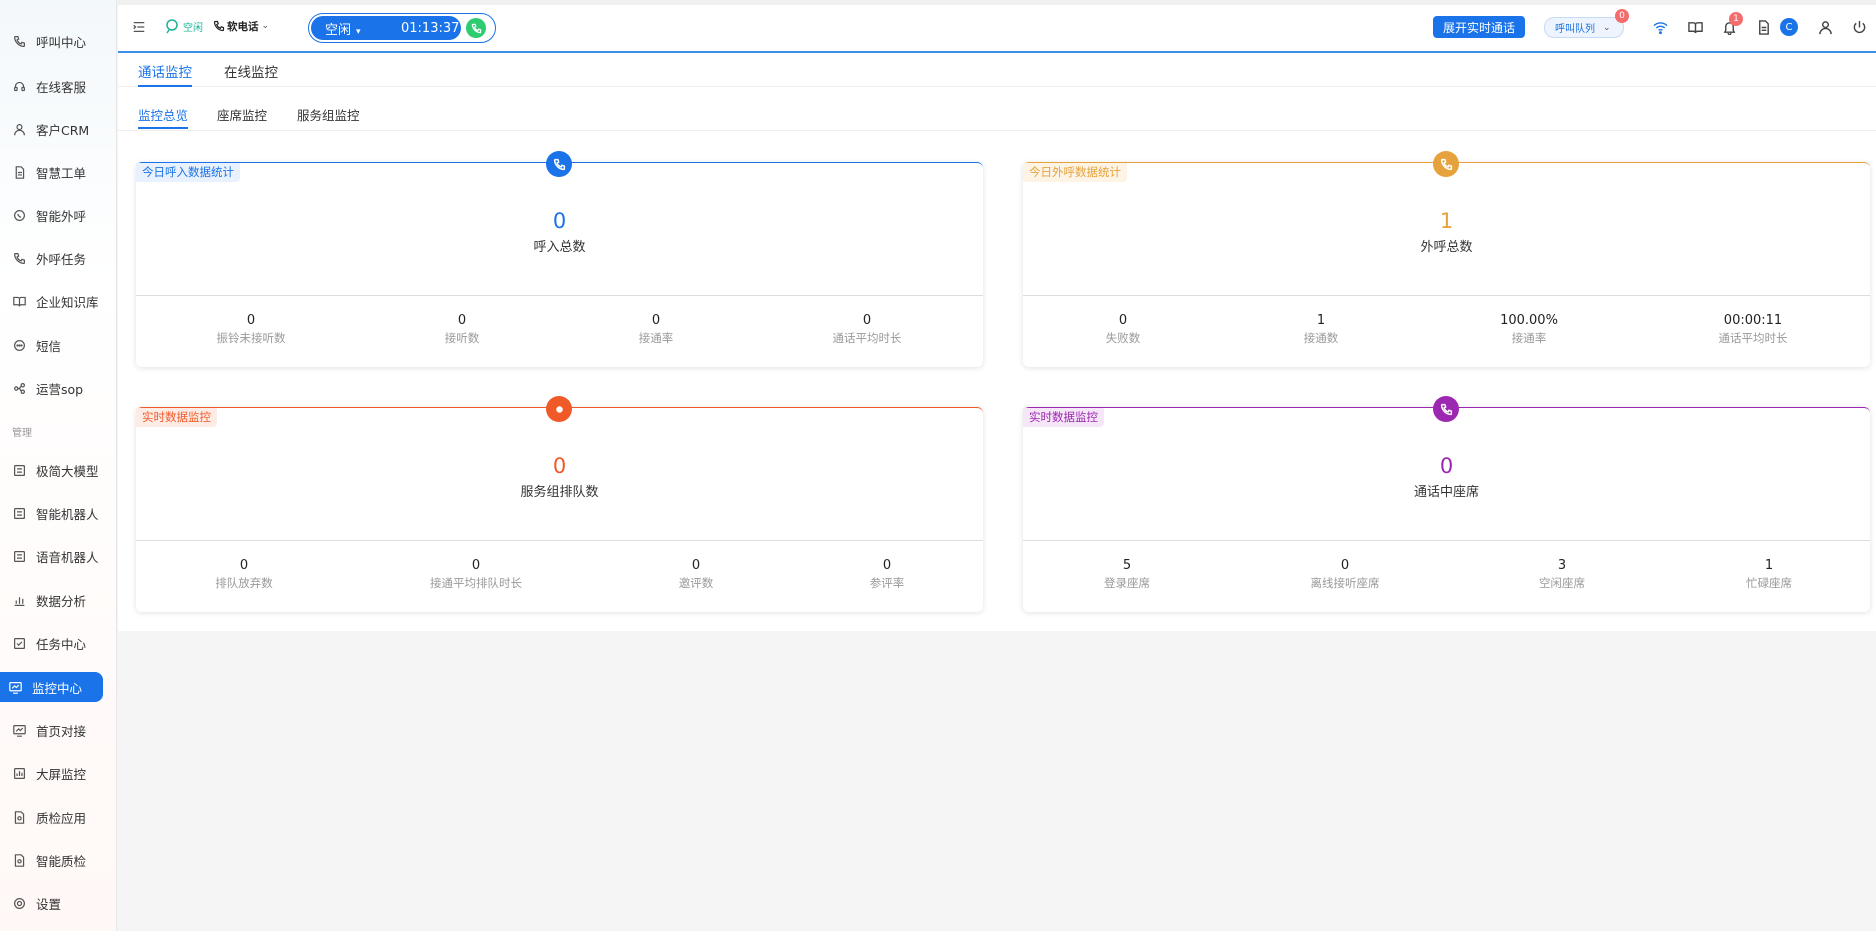 Image resolution: width=1876 pixels, height=931 pixels. I want to click on user-icon, so click(1825, 27).